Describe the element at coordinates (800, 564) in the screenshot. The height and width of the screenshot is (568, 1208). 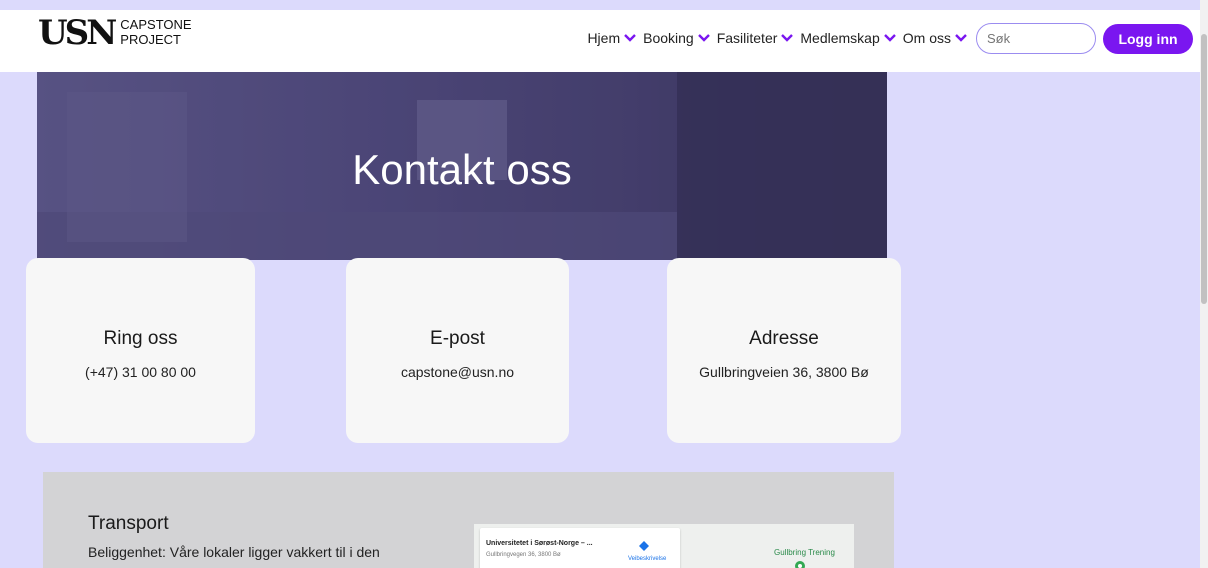
I see `map-pin-icon` at that location.